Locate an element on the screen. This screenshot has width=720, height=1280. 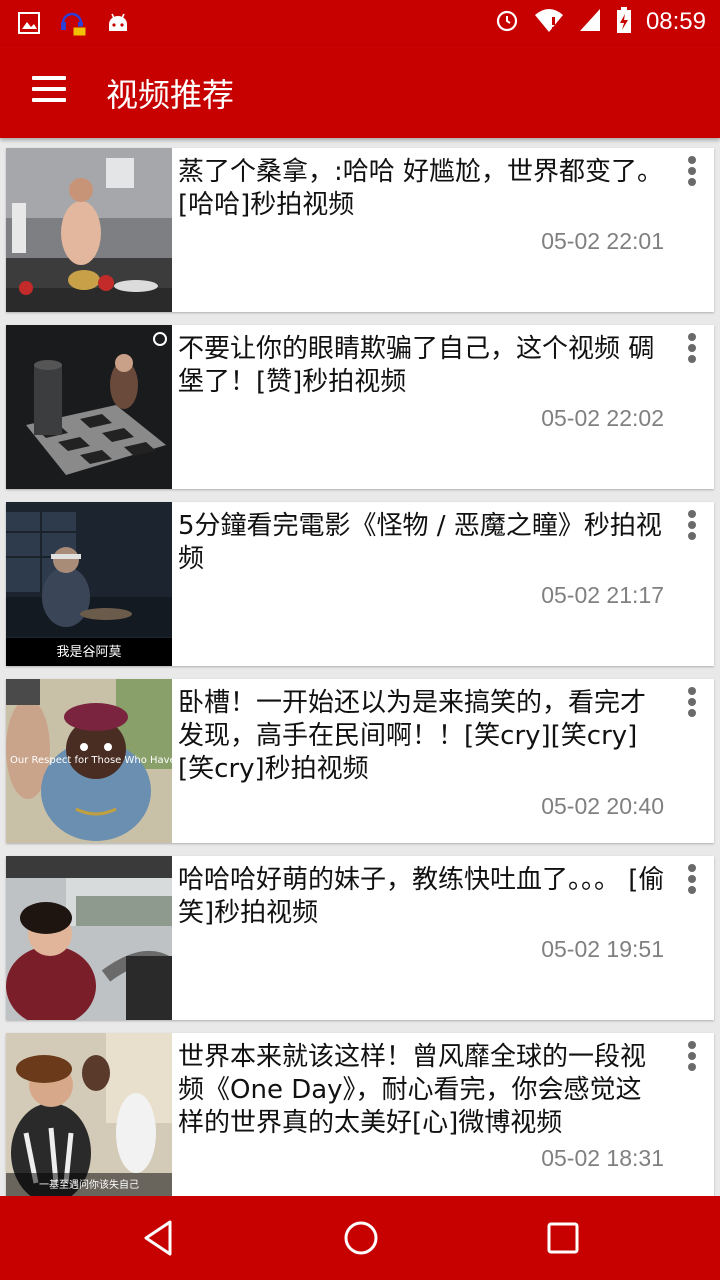
hamburger-menu-icon is located at coordinates (49, 91).